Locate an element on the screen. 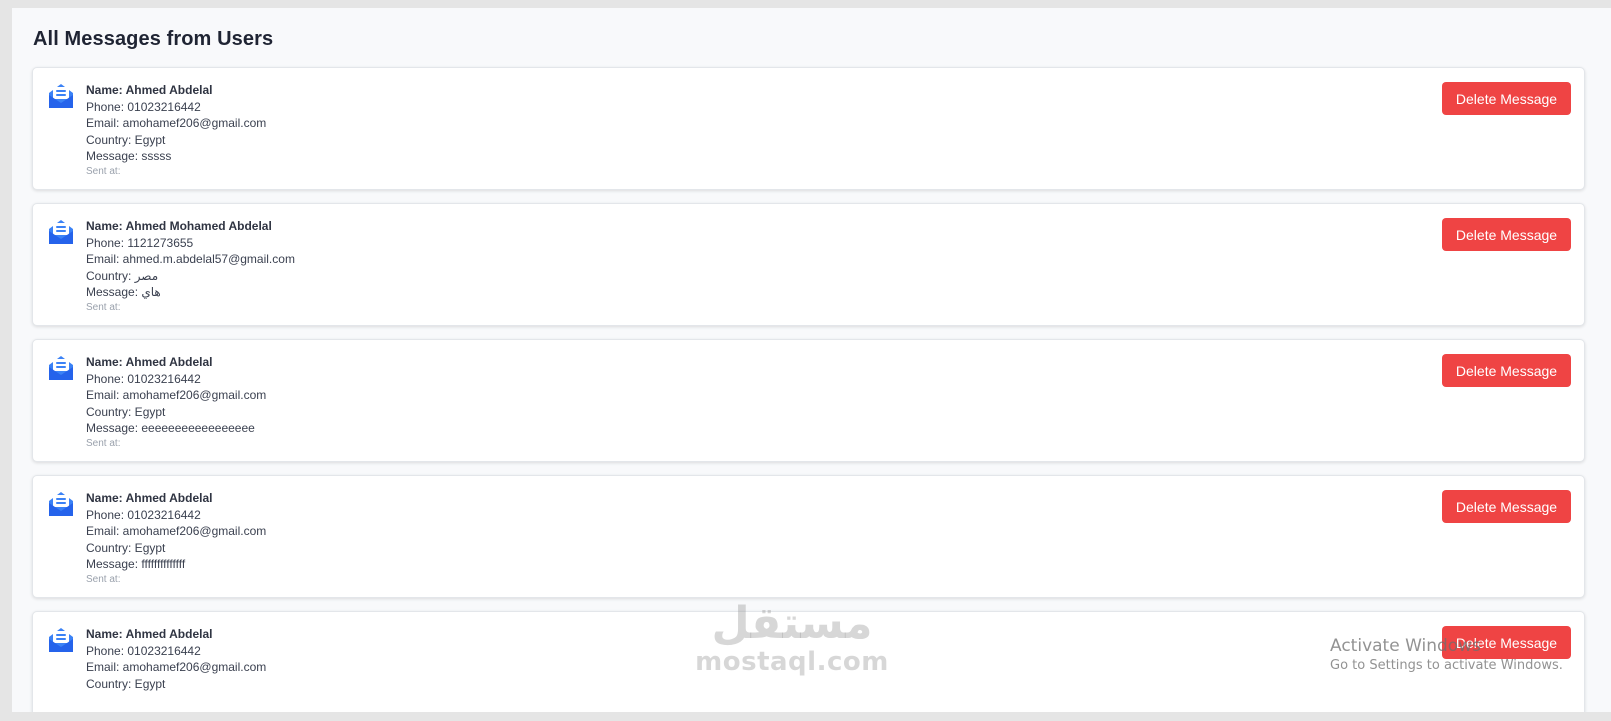 The image size is (1611, 721). sender-country: Country: مصر is located at coordinates (122, 275).